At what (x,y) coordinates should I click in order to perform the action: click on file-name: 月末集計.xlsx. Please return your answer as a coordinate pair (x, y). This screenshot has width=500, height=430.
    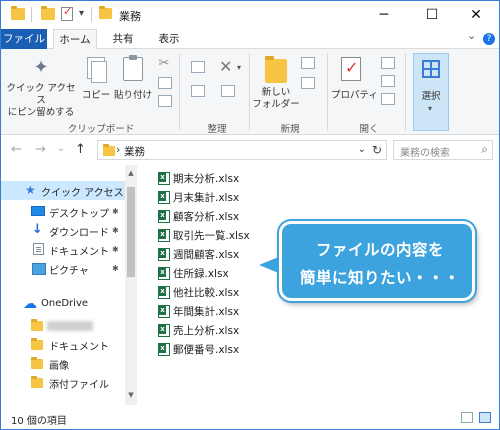
    Looking at the image, I should click on (206, 198).